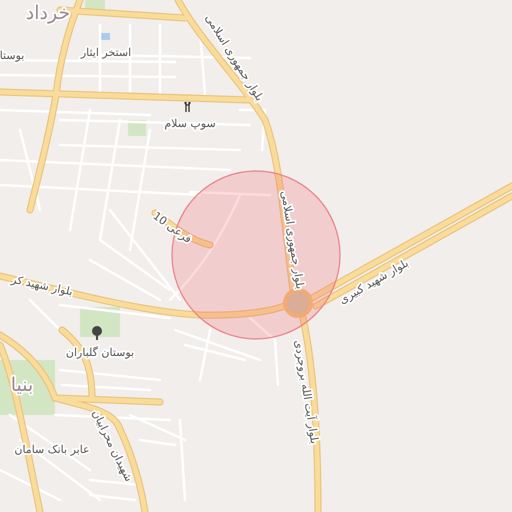 The width and height of the screenshot is (512, 512). I want to click on street-label: بلوار آیت الله بروجردی, so click(307, 392).